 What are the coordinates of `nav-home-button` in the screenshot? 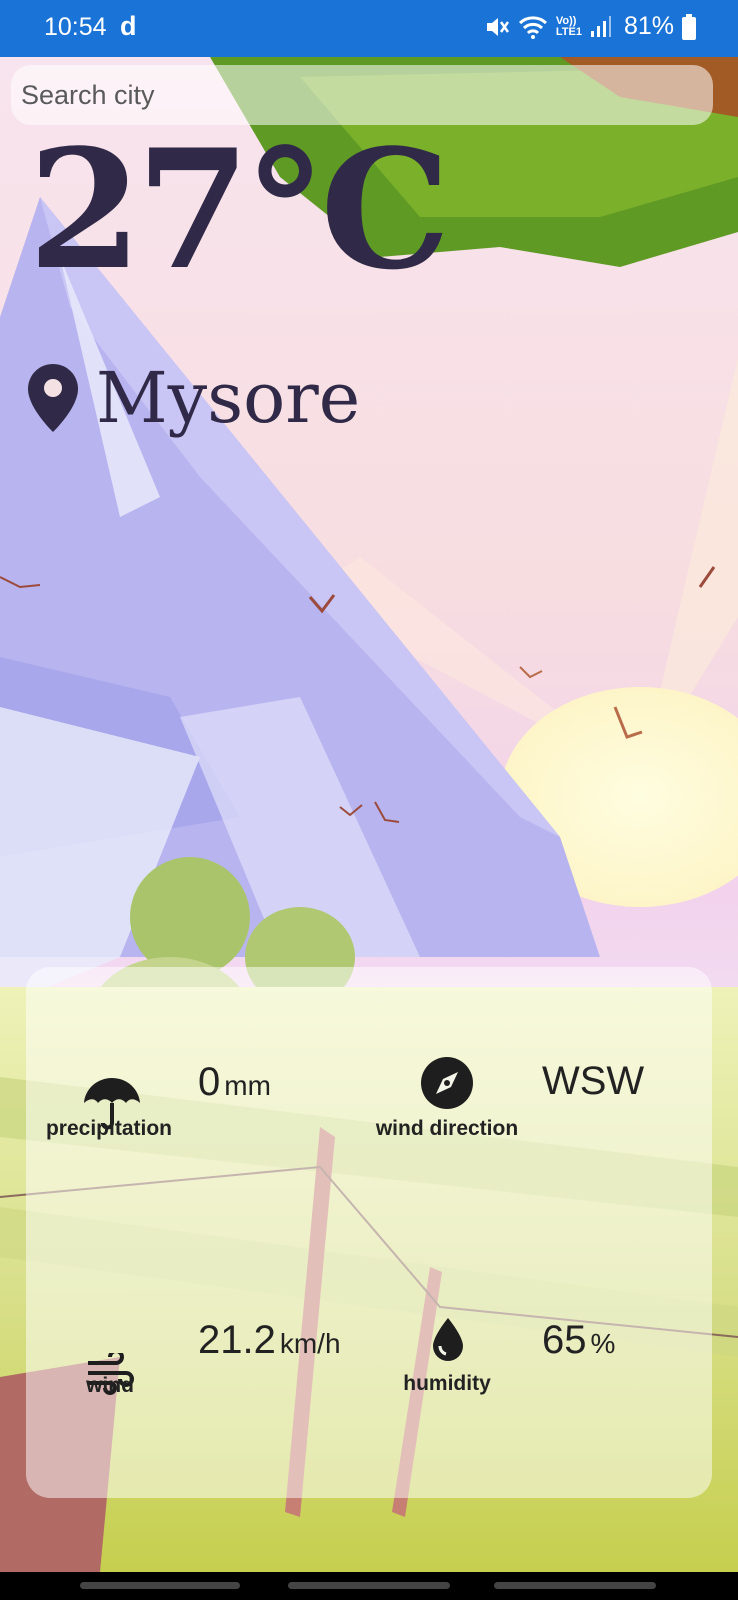 It's located at (369, 1585).